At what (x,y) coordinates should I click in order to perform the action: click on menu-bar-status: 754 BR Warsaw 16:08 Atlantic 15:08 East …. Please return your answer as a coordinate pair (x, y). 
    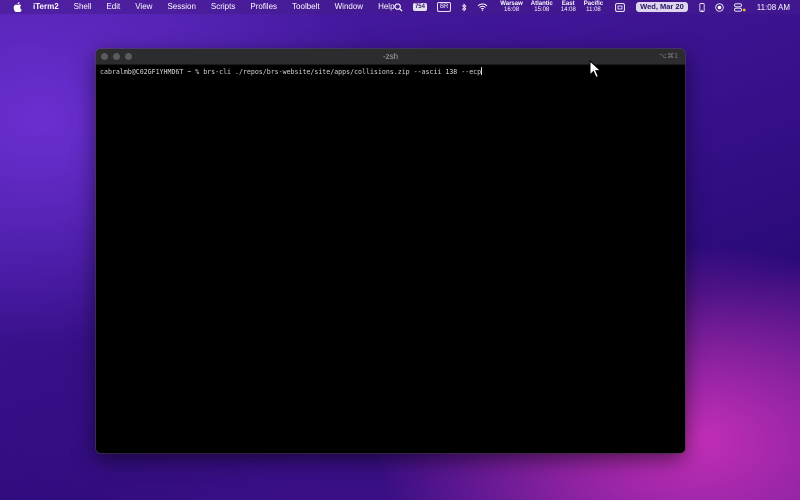
    Looking at the image, I should click on (594, 7).